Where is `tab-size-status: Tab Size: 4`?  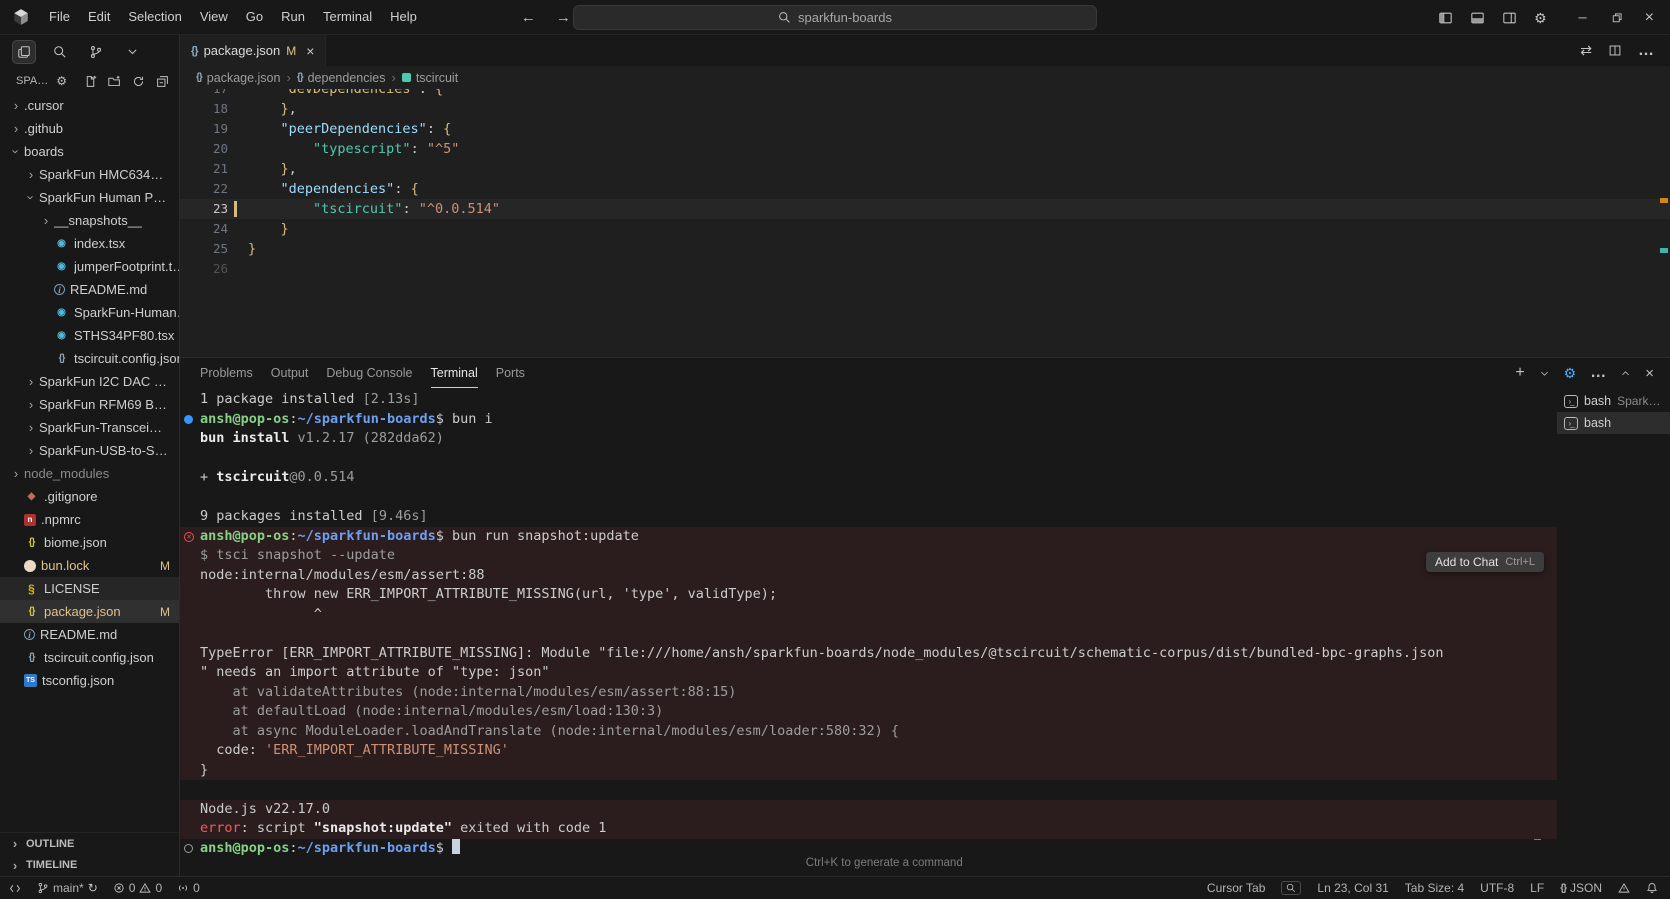 tab-size-status: Tab Size: 4 is located at coordinates (1434, 888).